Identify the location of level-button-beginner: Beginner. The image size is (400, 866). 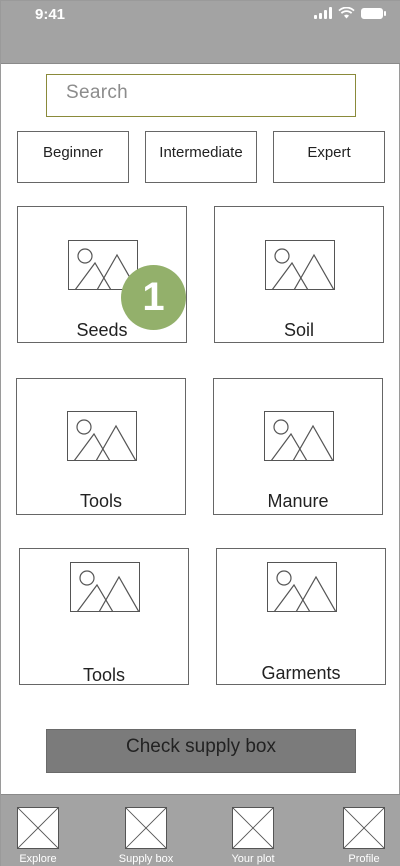
(73, 157).